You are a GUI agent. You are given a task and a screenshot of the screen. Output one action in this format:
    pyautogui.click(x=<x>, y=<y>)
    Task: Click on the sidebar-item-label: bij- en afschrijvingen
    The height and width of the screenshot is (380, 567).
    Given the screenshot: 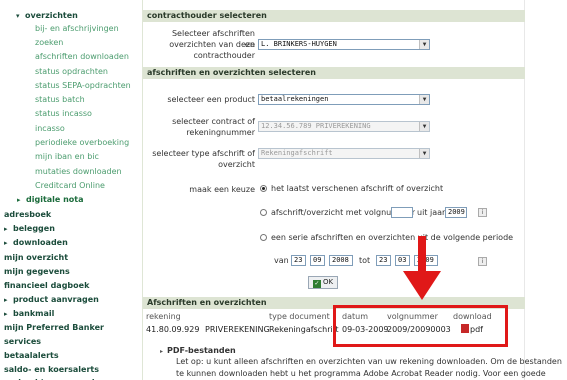 What is the action you would take?
    pyautogui.click(x=77, y=28)
    